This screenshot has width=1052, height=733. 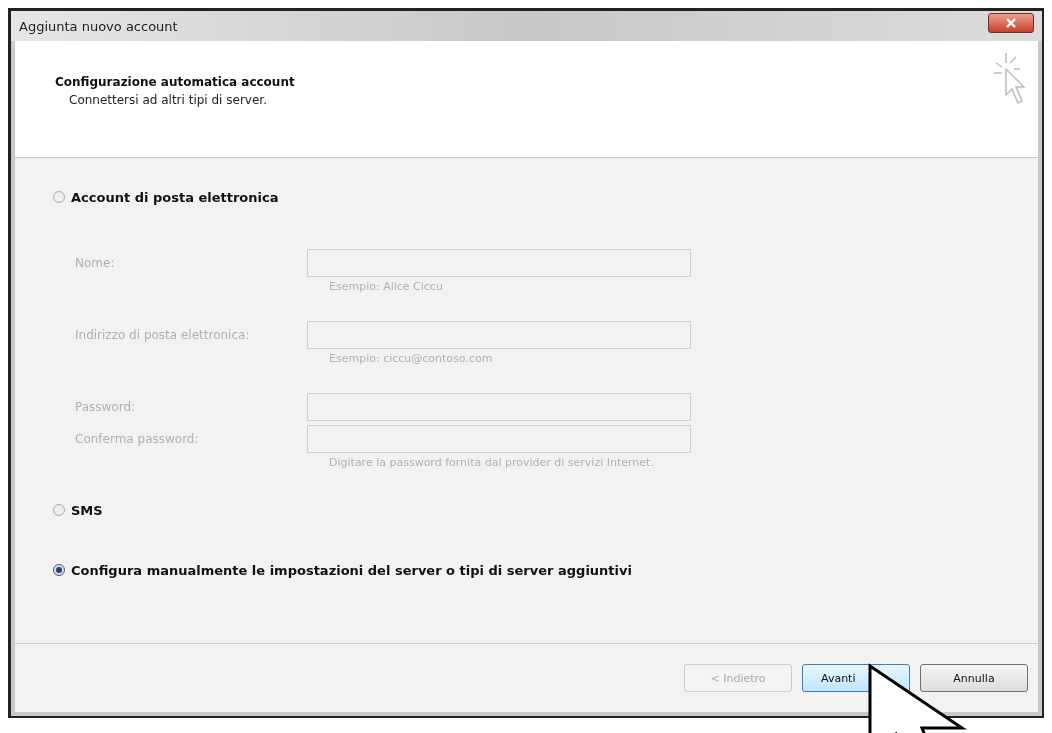 What do you see at coordinates (974, 678) in the screenshot?
I see `dialog-button: Annulla` at bounding box center [974, 678].